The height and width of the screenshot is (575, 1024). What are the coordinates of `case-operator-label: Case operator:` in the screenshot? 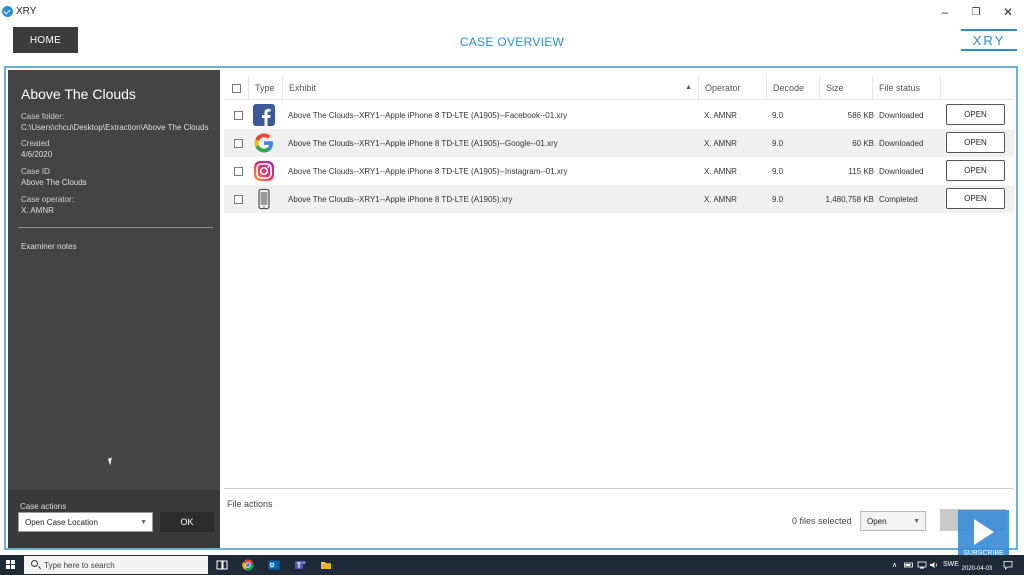 It's located at (47, 199).